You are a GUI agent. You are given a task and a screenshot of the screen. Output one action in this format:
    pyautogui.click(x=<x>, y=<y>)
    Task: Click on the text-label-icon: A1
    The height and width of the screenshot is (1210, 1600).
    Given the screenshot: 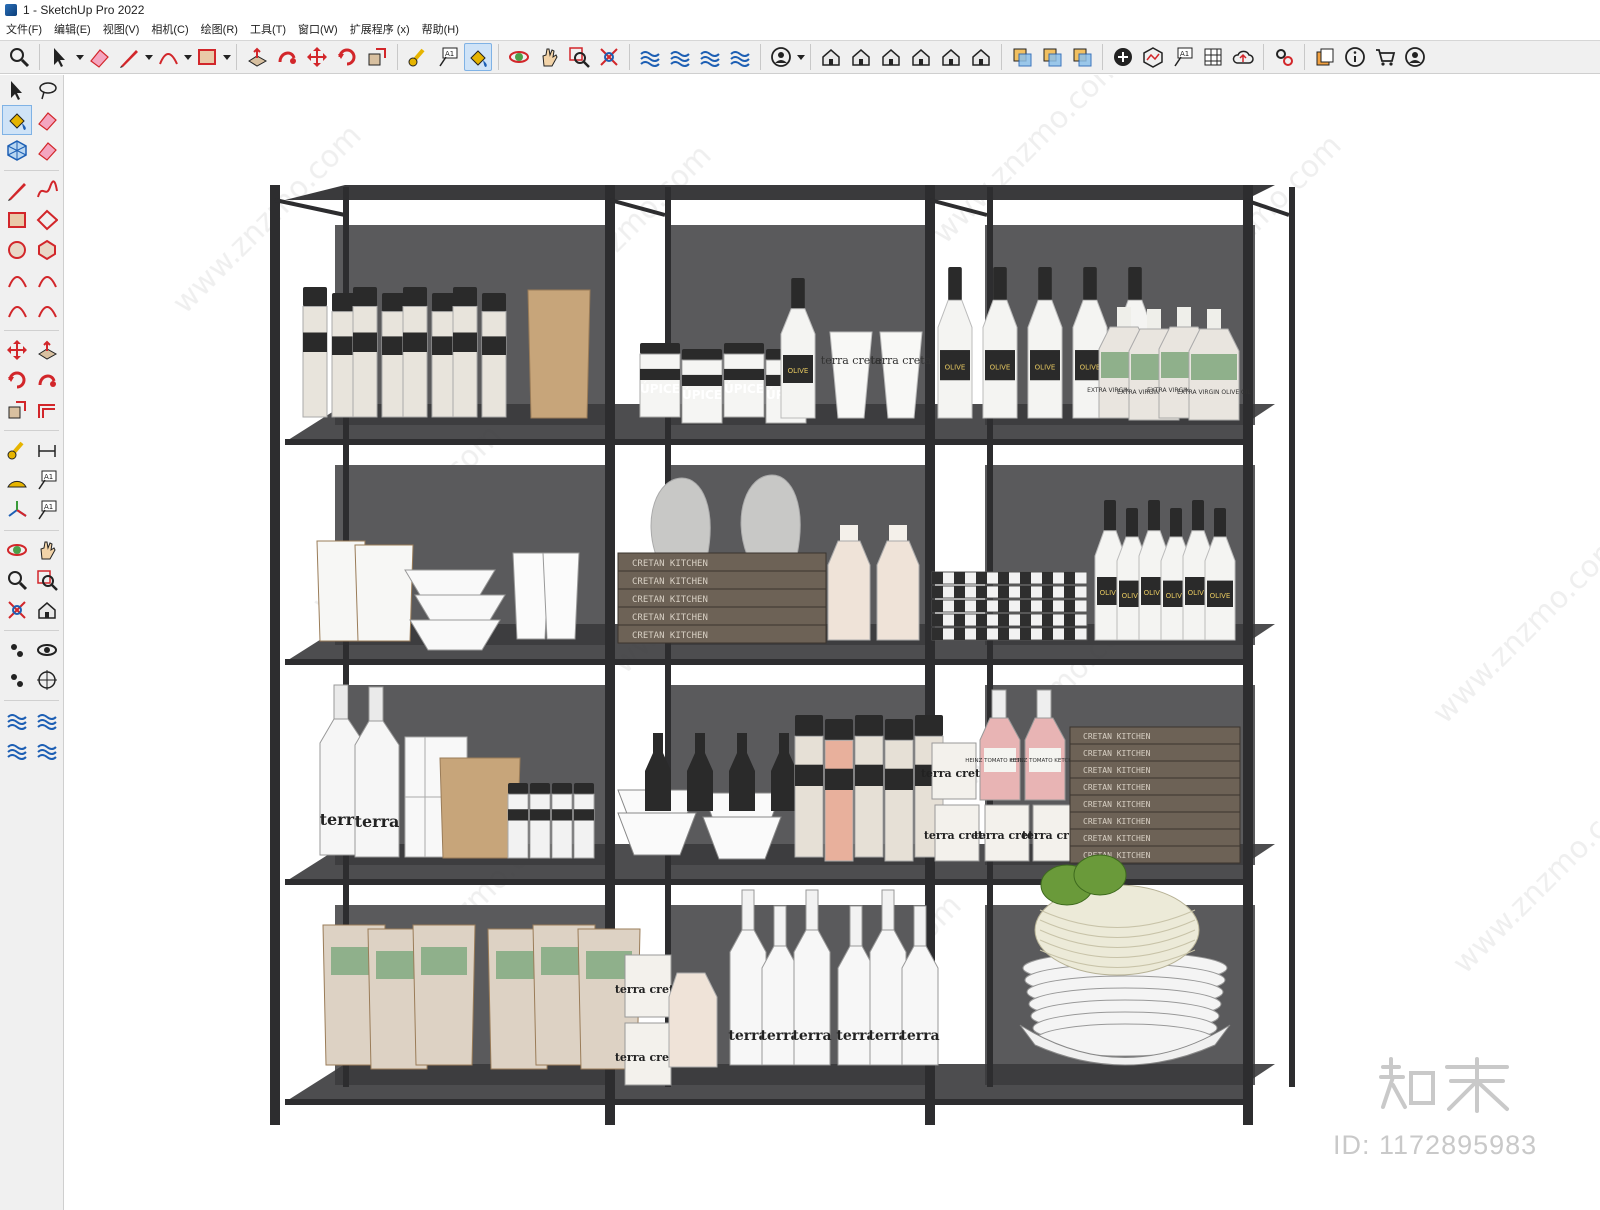 What is the action you would take?
    pyautogui.click(x=448, y=57)
    